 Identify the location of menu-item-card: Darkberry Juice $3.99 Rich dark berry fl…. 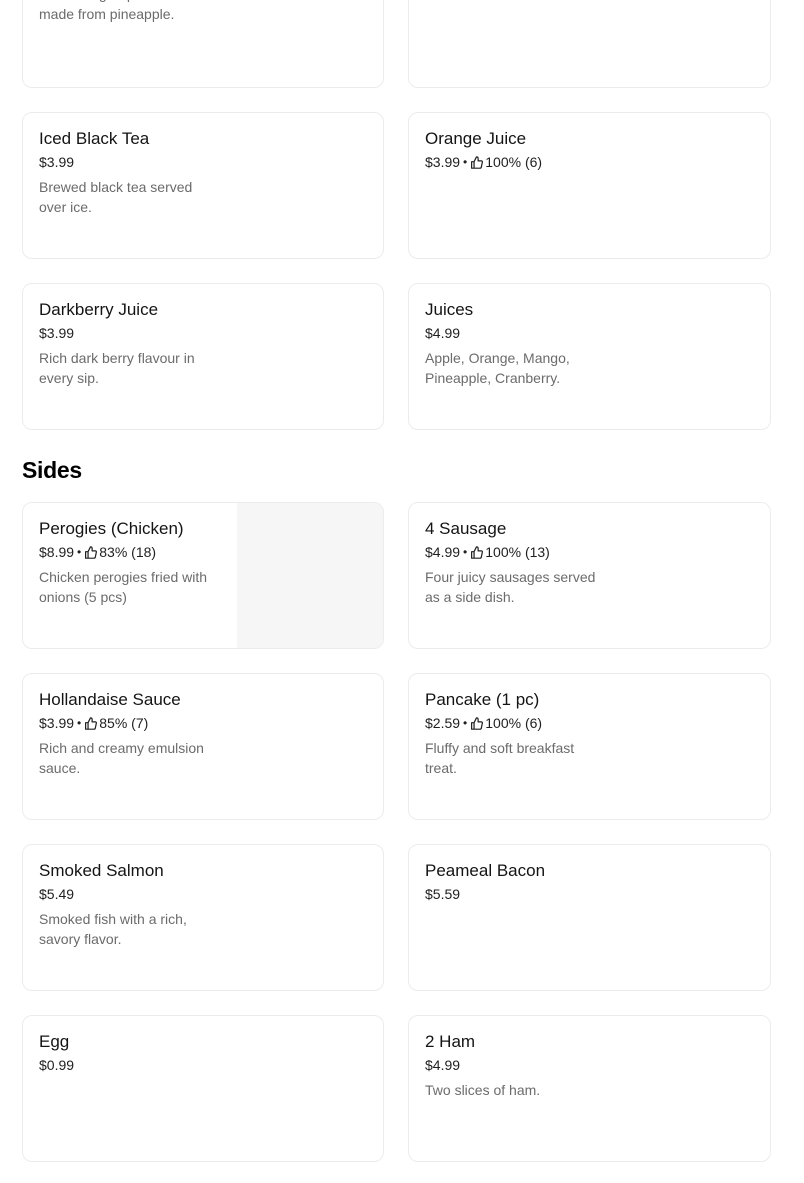
(203, 356).